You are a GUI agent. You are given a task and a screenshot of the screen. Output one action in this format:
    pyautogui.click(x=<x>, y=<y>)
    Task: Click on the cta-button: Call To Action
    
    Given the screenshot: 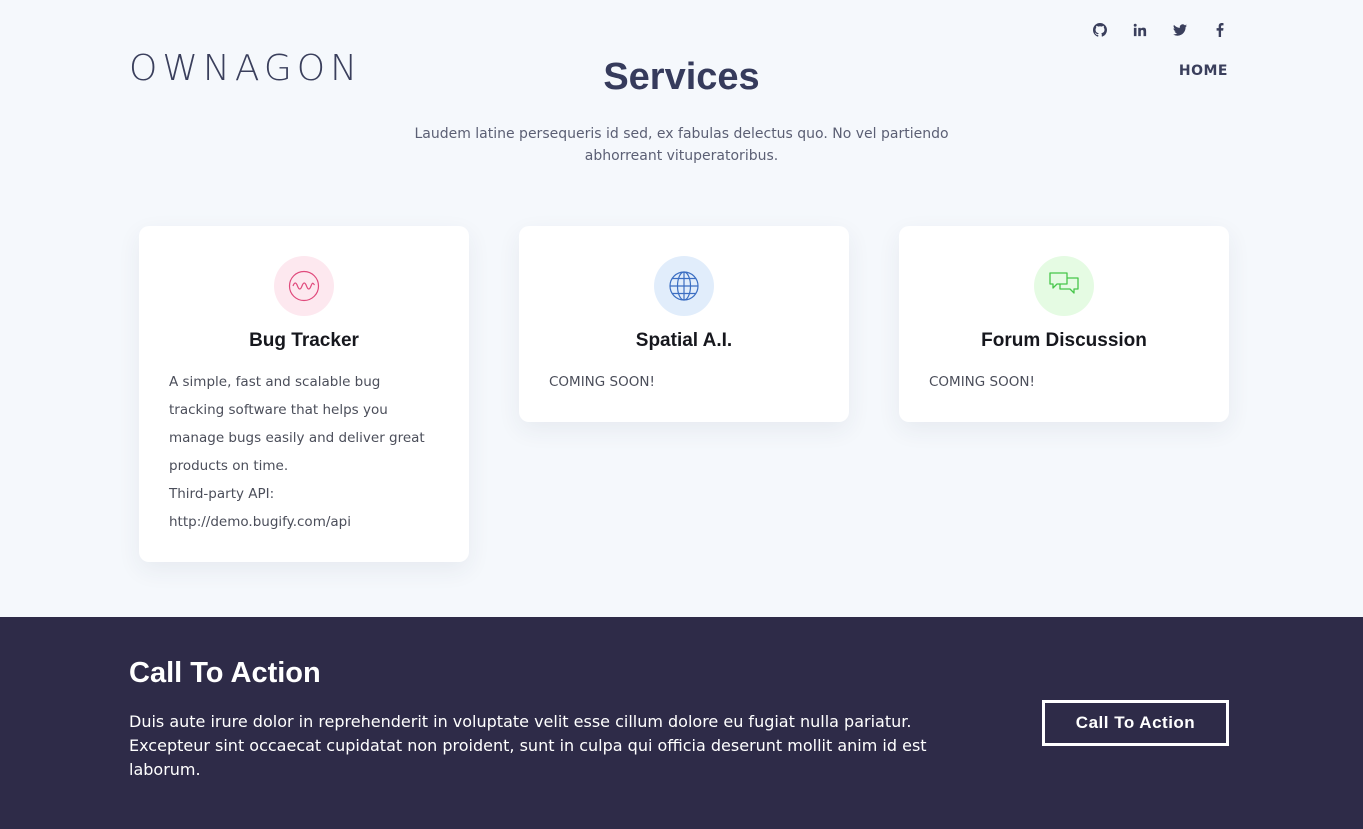 What is the action you would take?
    pyautogui.click(x=1135, y=723)
    